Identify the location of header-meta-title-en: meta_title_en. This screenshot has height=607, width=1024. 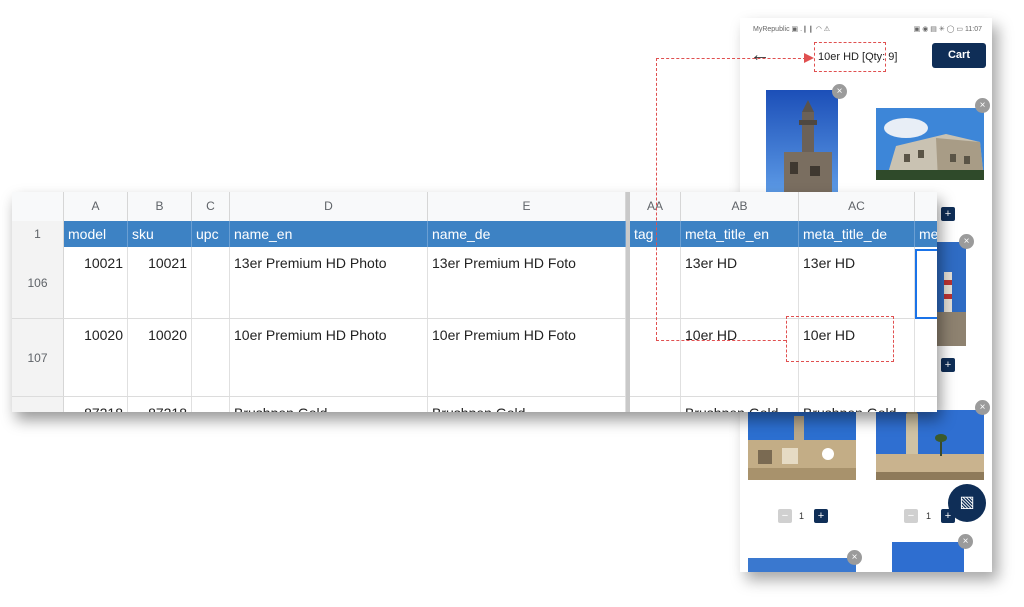
(740, 234).